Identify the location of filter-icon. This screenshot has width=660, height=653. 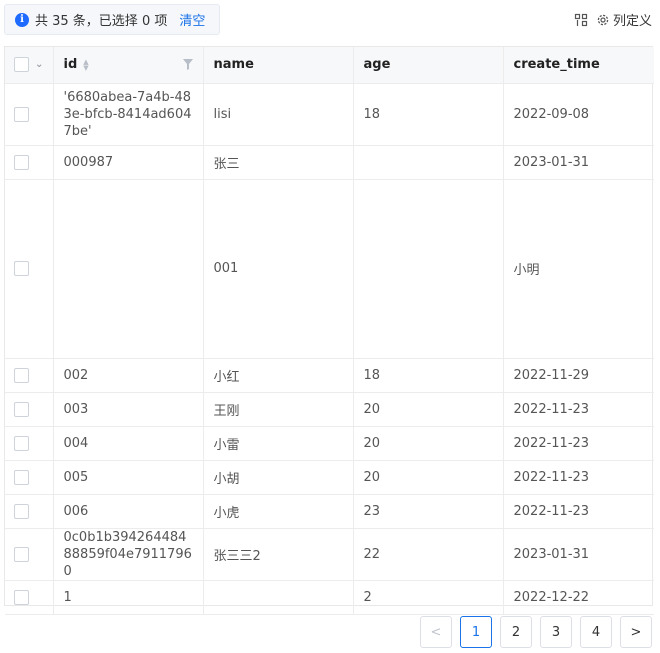
(187, 65).